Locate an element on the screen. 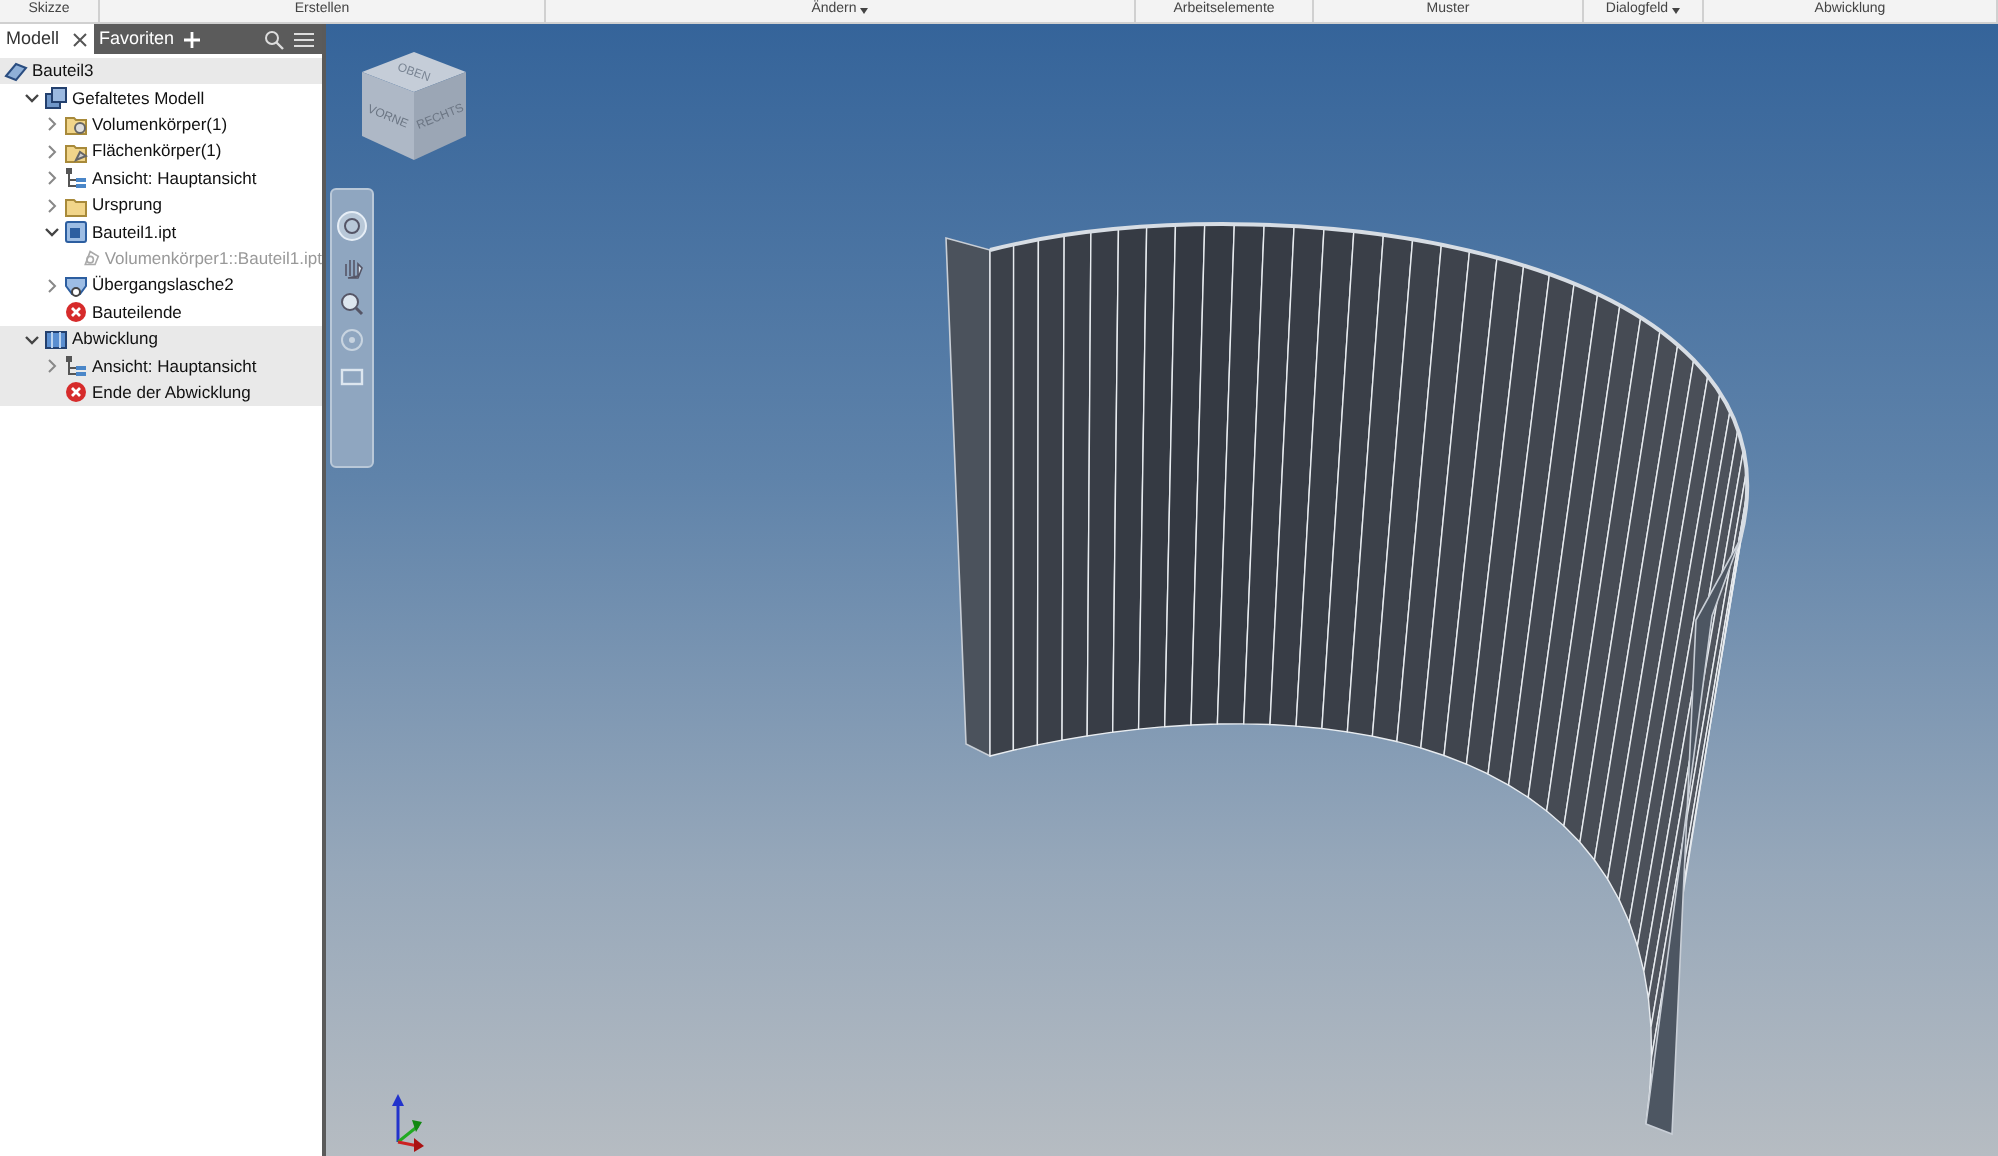 The width and height of the screenshot is (1998, 1156). hand-icon is located at coordinates (352, 267).